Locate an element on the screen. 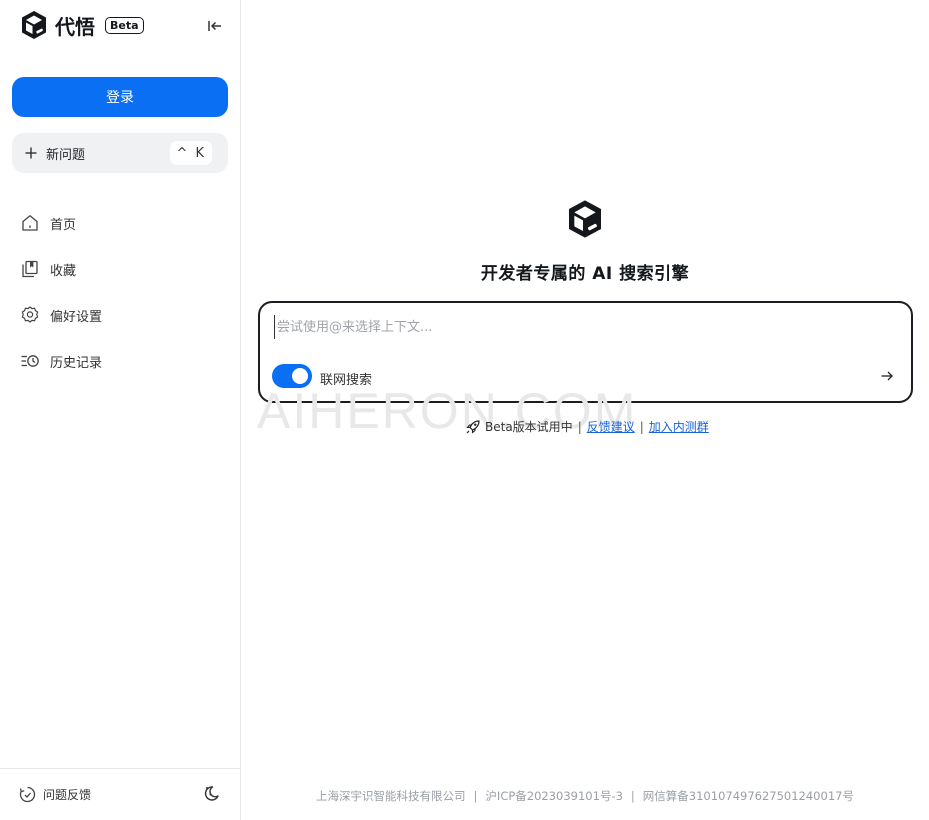 This screenshot has width=929, height=820. theme-toggle-icon is located at coordinates (211, 793).